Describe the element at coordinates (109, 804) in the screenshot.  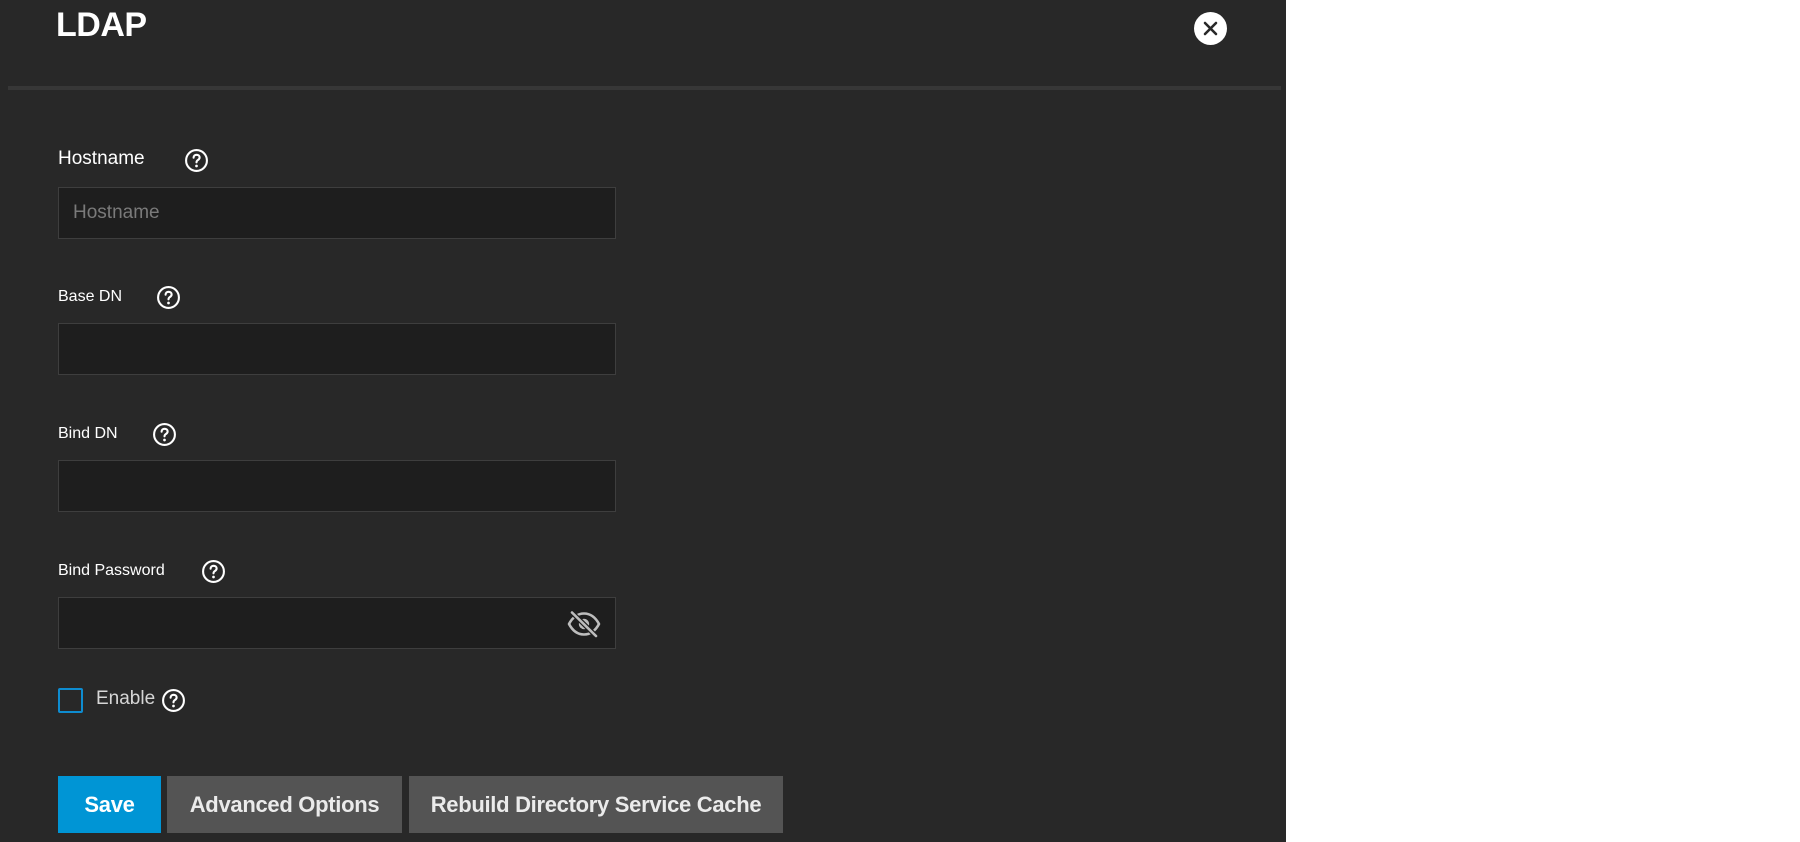
I see `save-button: Save` at that location.